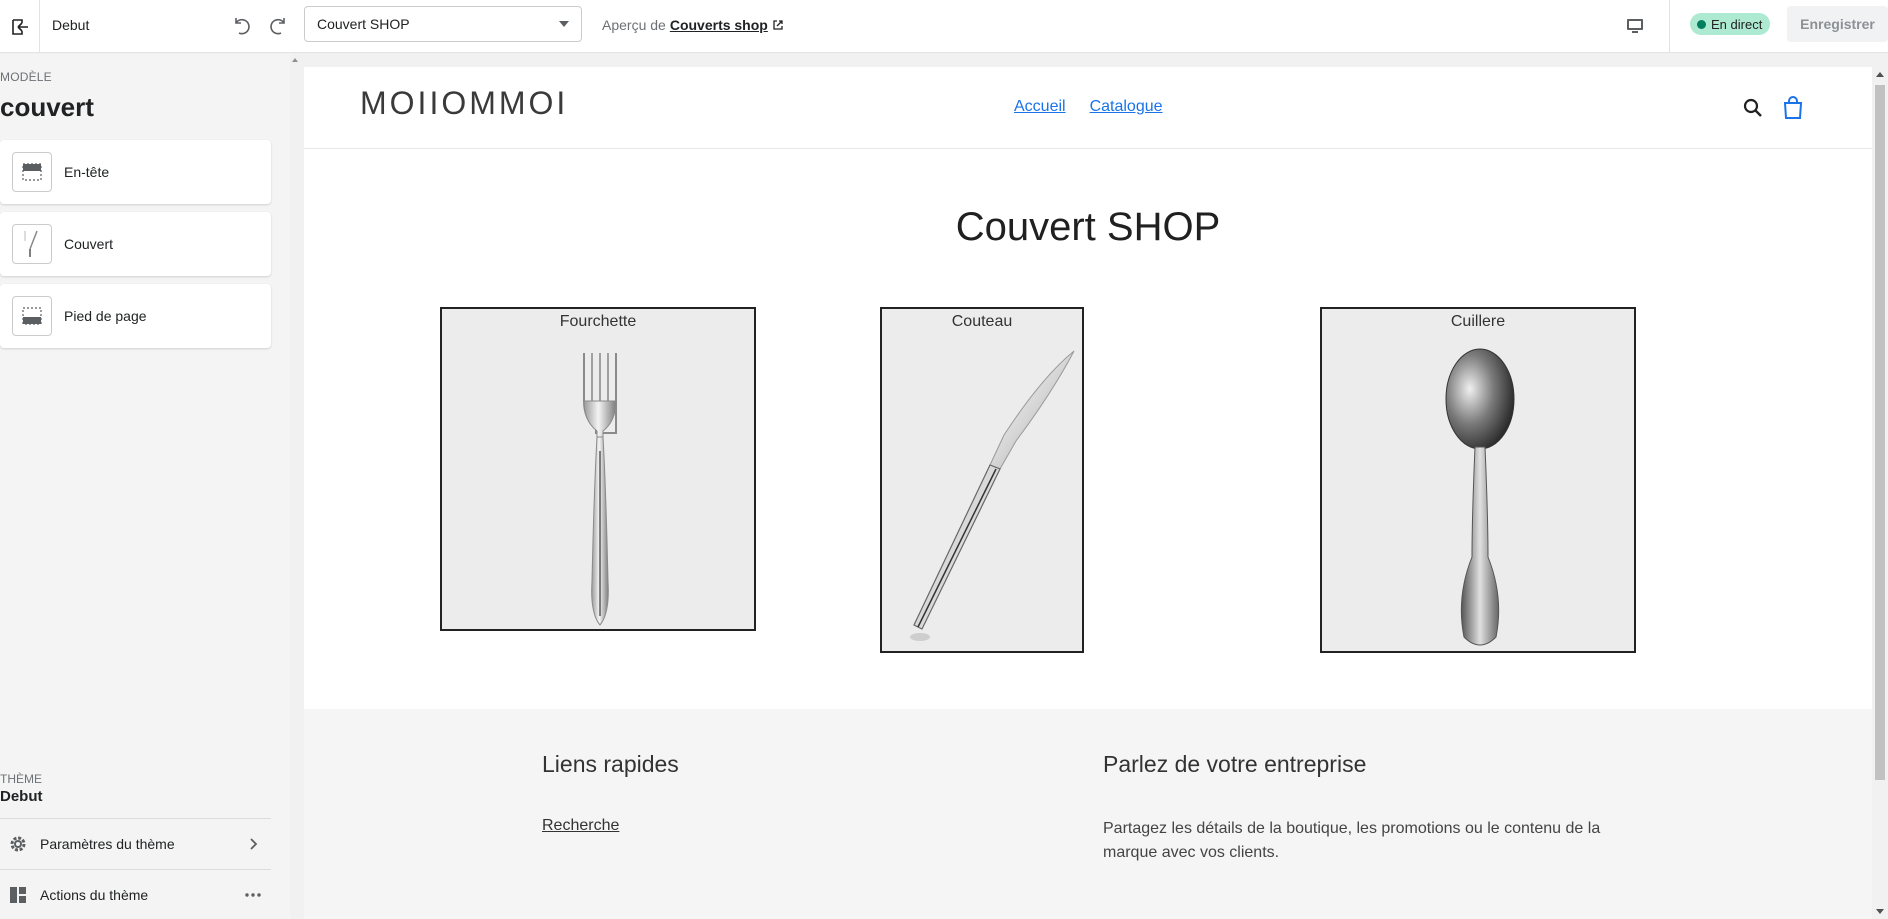 Image resolution: width=1888 pixels, height=919 pixels. I want to click on product-card-cuillere: Cuillere, so click(1478, 480).